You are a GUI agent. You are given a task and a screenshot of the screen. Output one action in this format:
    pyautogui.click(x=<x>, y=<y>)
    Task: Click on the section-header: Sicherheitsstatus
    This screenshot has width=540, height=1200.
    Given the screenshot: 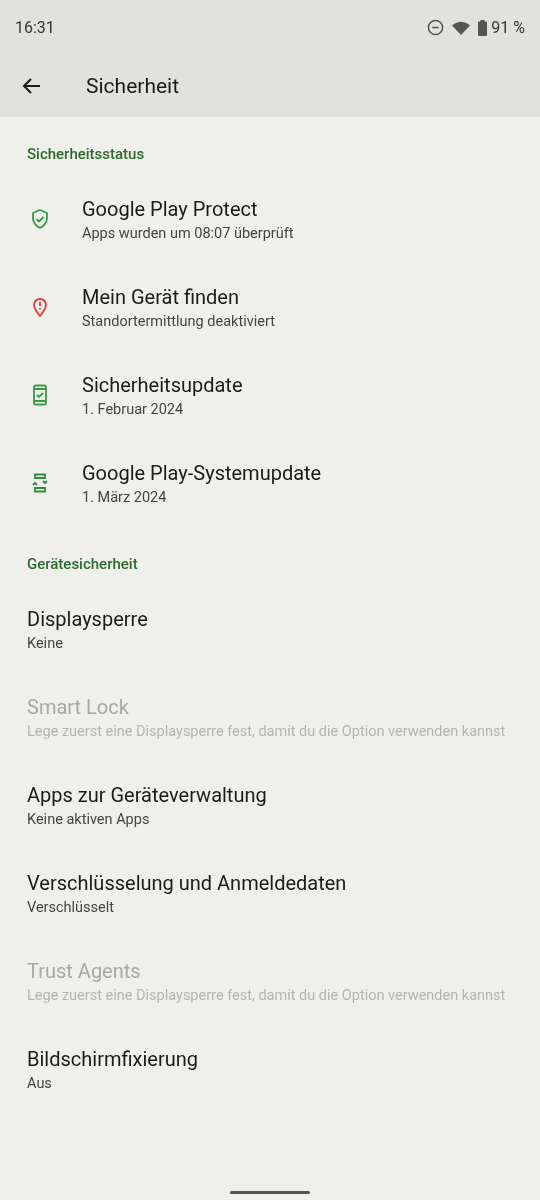 What is the action you would take?
    pyautogui.click(x=86, y=154)
    